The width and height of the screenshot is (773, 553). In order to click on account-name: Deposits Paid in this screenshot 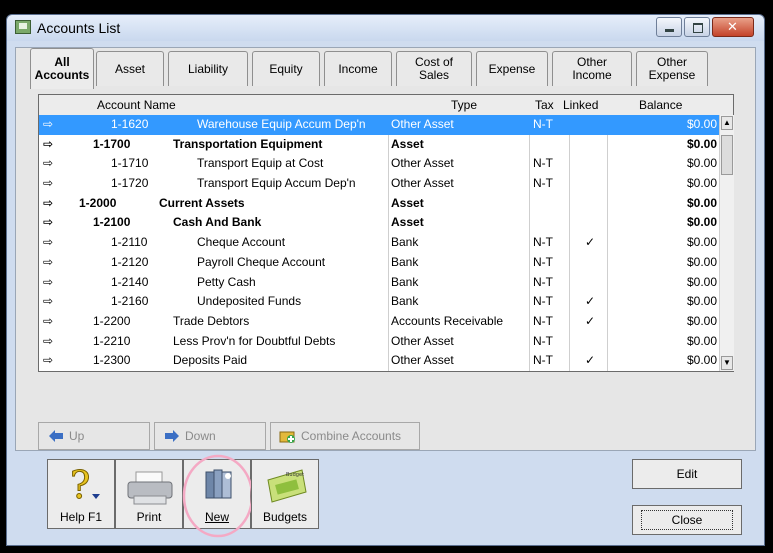, I will do `click(210, 360)`.